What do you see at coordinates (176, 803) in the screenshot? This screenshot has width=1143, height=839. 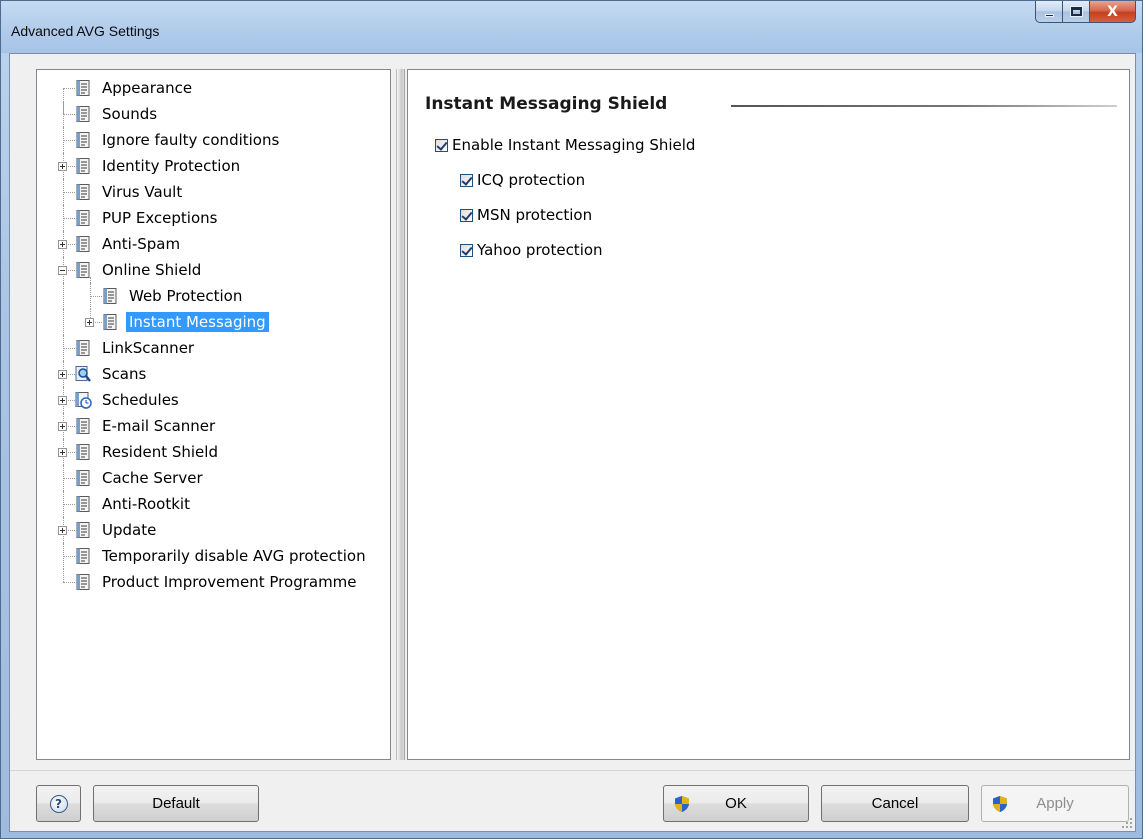 I see `default-button: Default` at bounding box center [176, 803].